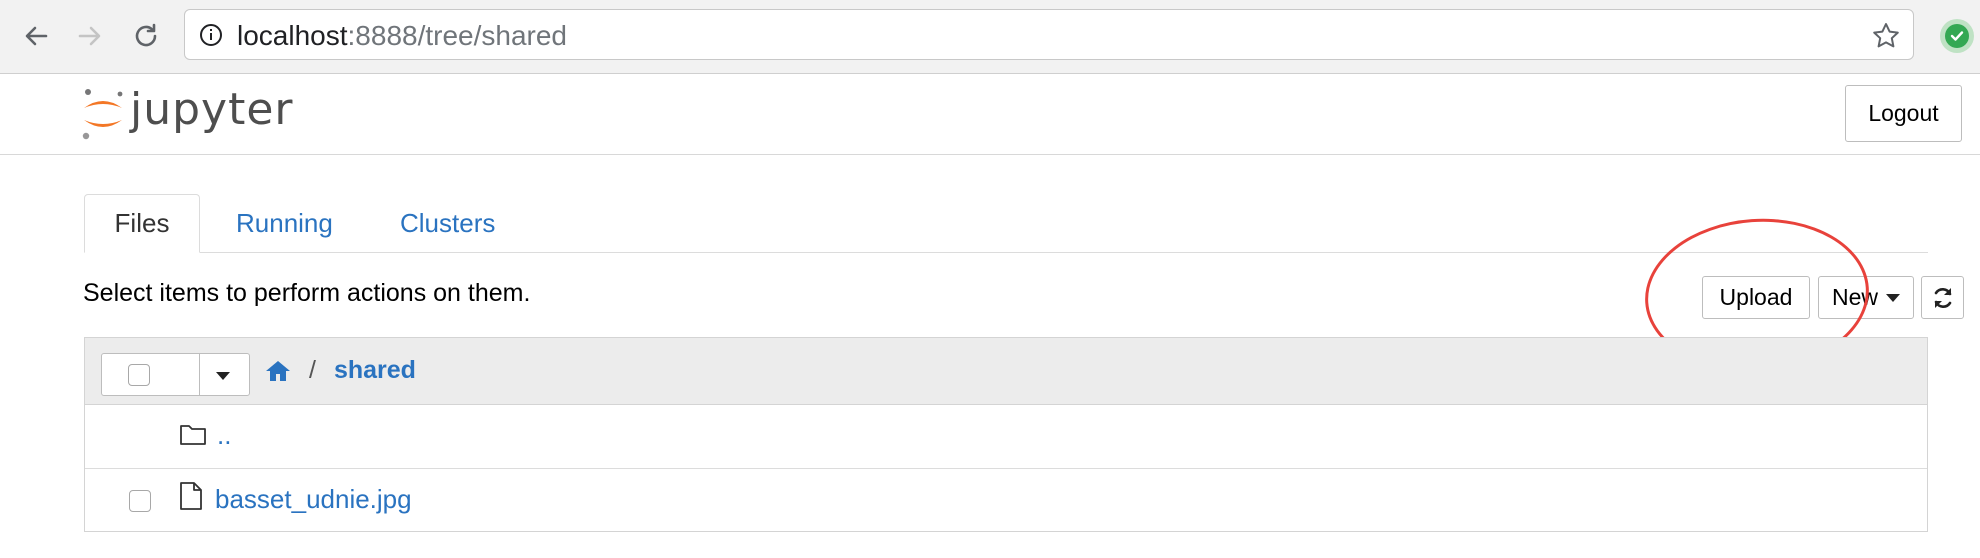 This screenshot has width=1980, height=558. I want to click on arrow-left-icon, so click(36, 36).